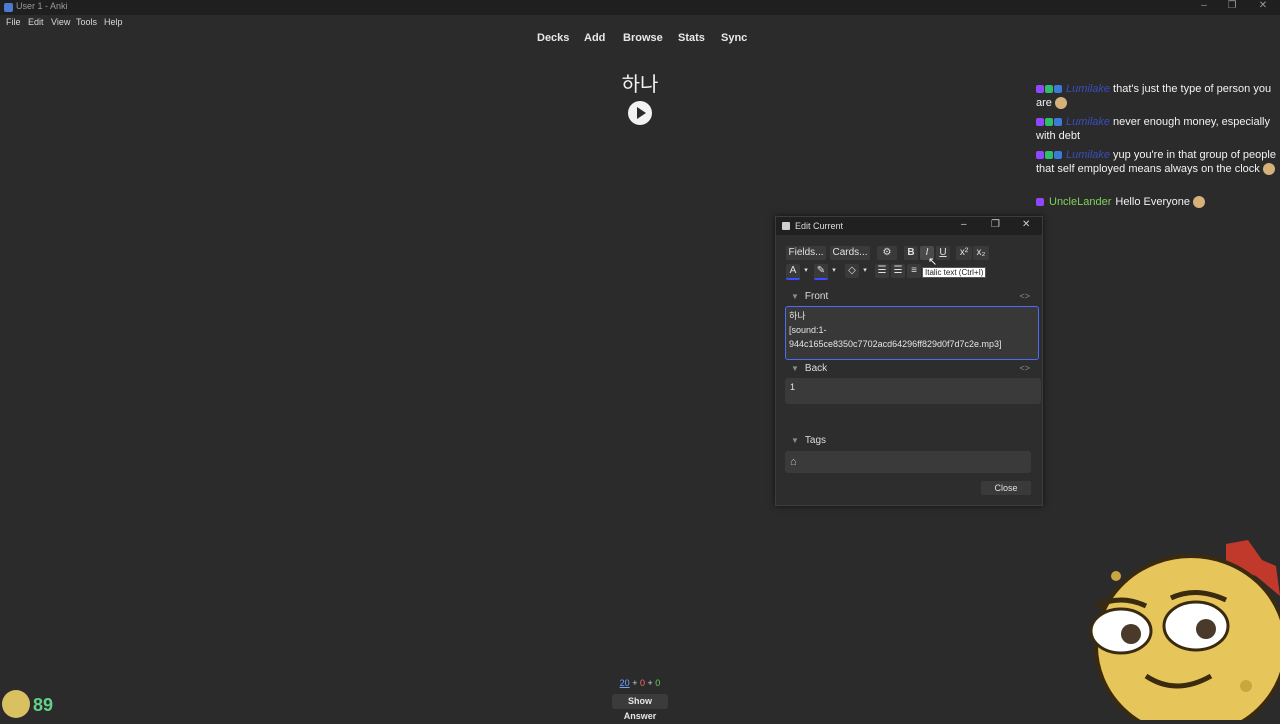 This screenshot has width=1280, height=724. What do you see at coordinates (914, 271) in the screenshot?
I see `align-icon: ≡` at bounding box center [914, 271].